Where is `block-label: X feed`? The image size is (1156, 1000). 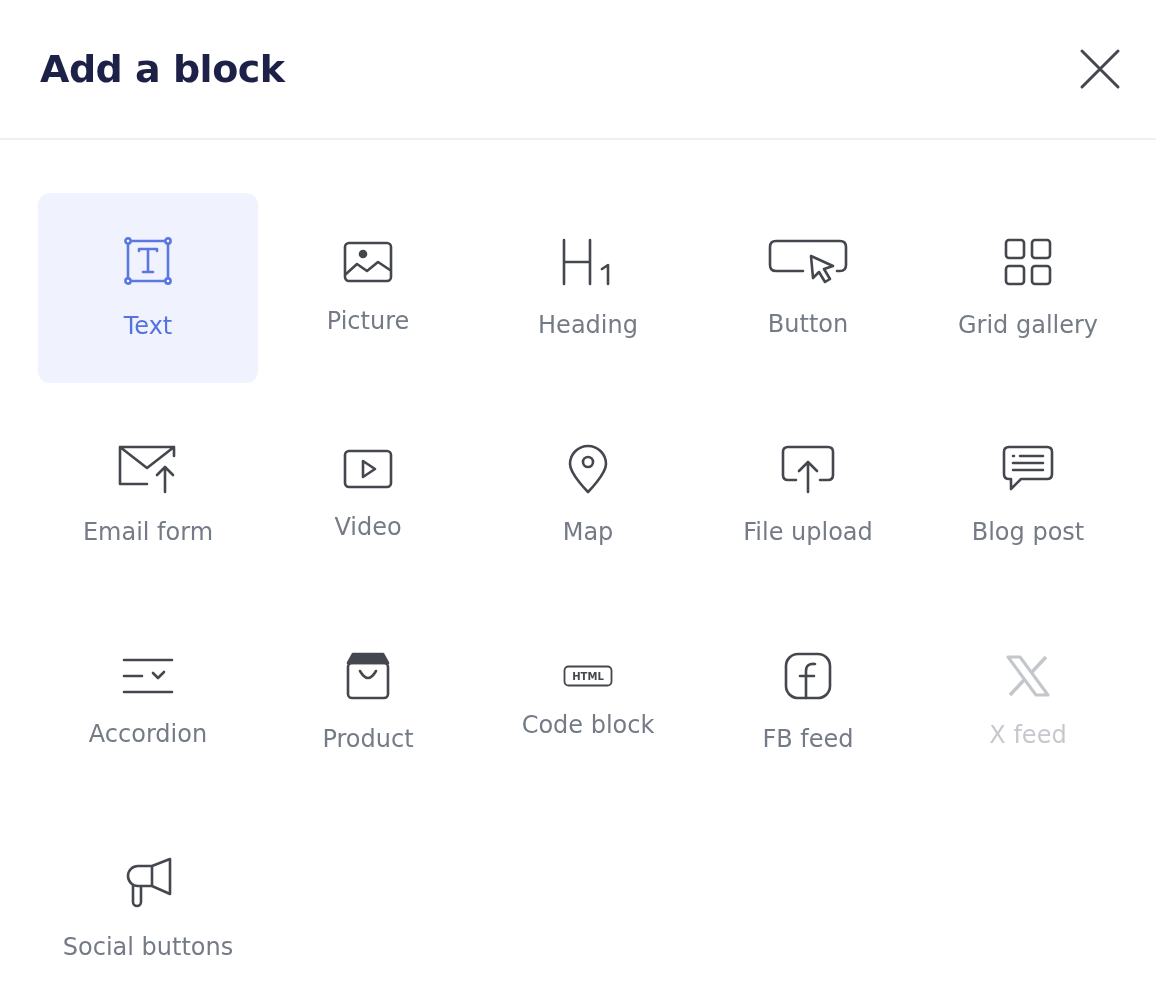
block-label: X feed is located at coordinates (1028, 735).